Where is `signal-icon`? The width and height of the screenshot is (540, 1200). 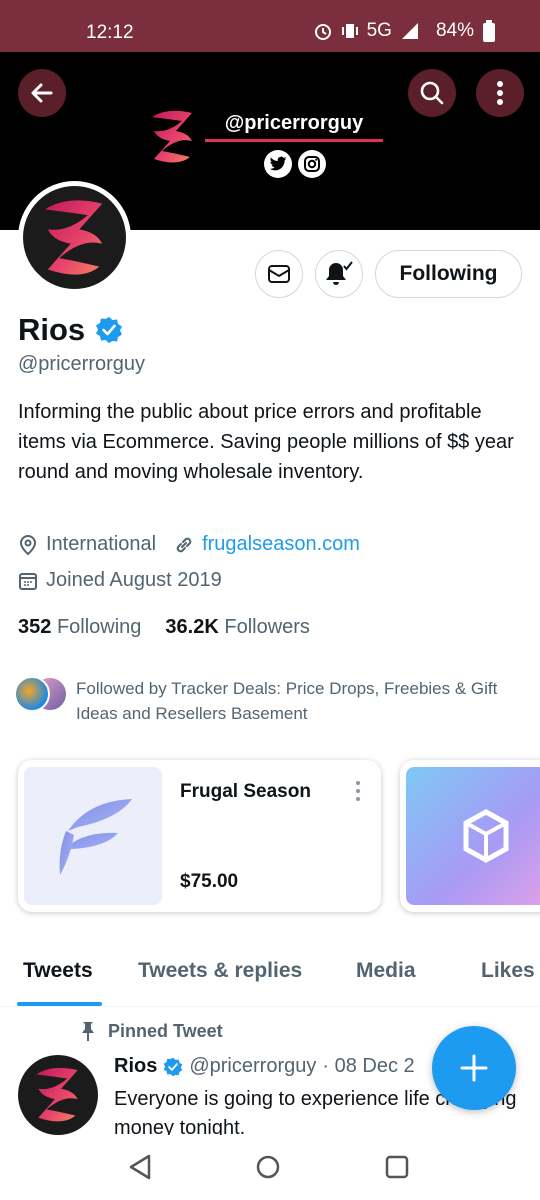
signal-icon is located at coordinates (409, 31).